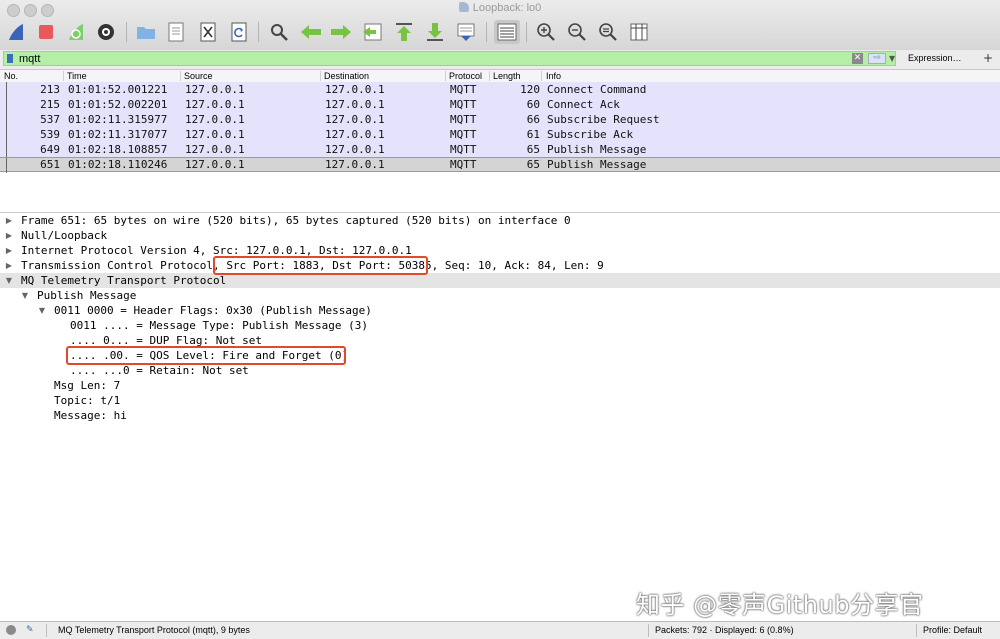  What do you see at coordinates (146, 32) in the screenshot?
I see `open-file-icon` at bounding box center [146, 32].